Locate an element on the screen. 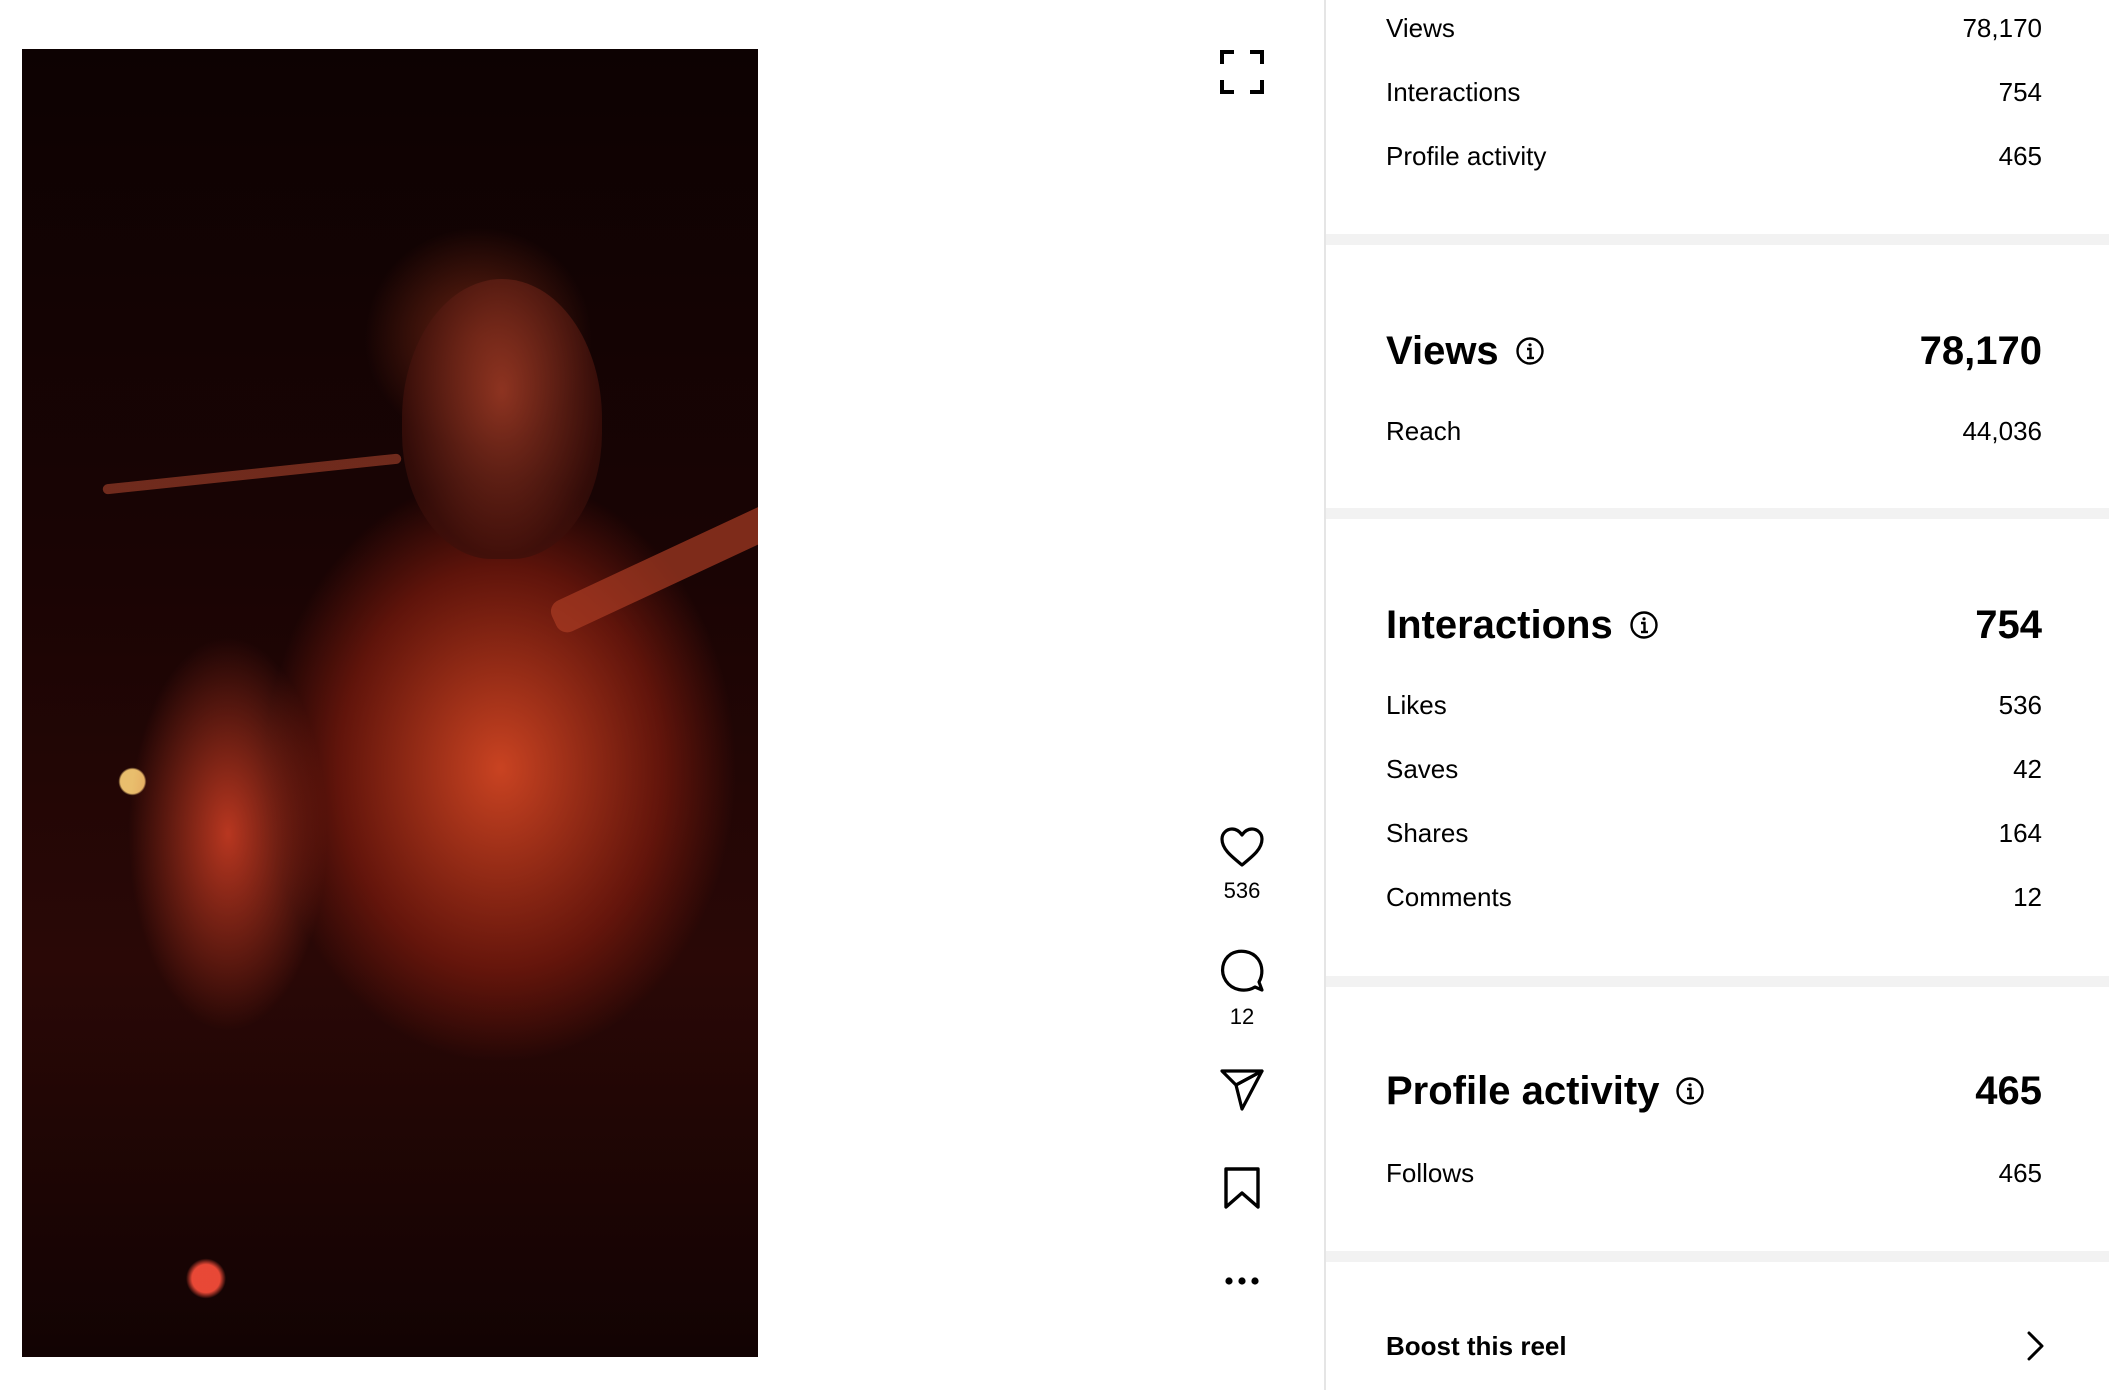 The height and width of the screenshot is (1390, 2109). interactions-total: 754 is located at coordinates (2008, 624).